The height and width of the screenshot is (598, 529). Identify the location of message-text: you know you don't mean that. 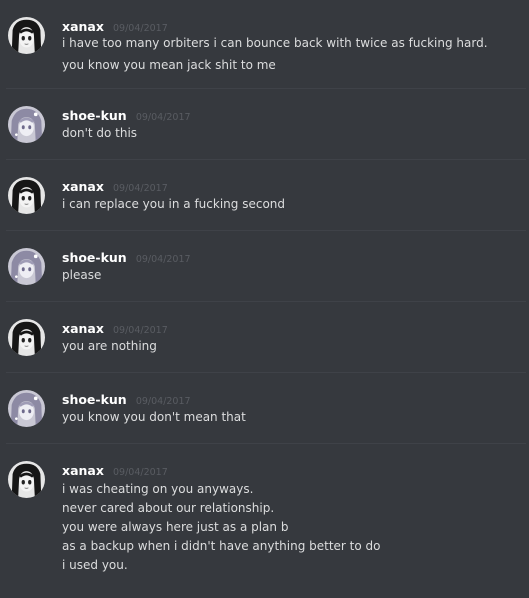
(154, 417).